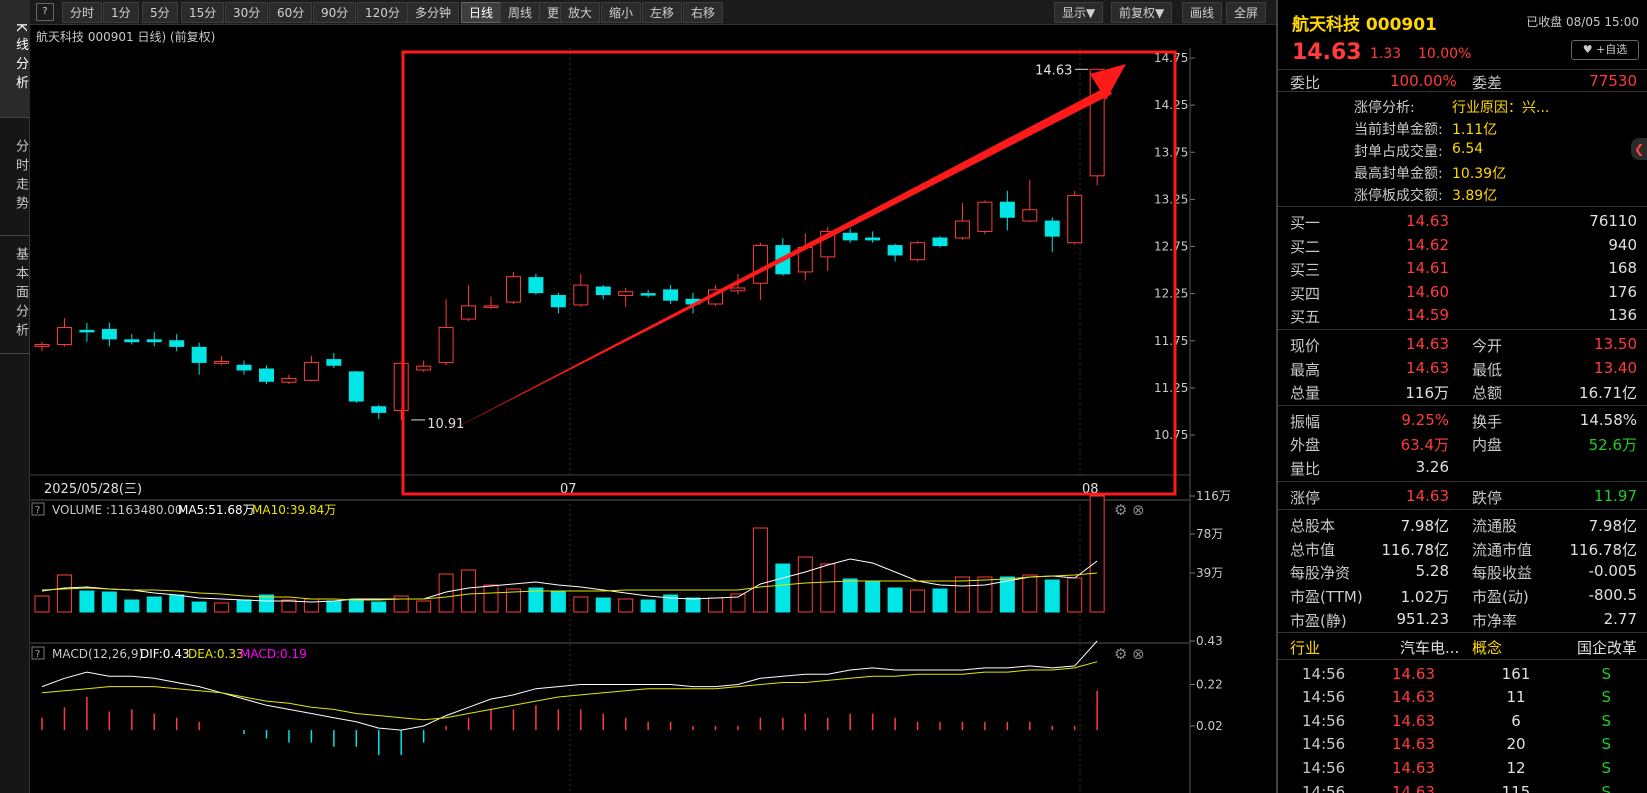  What do you see at coordinates (1487, 369) in the screenshot?
I see `stat-label: 最低` at bounding box center [1487, 369].